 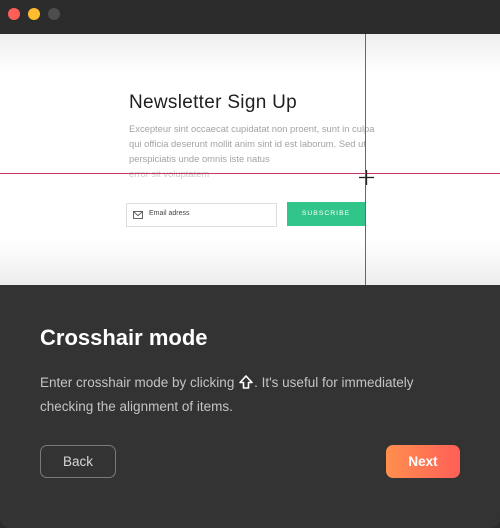 I want to click on back-button: Back, so click(x=78, y=461).